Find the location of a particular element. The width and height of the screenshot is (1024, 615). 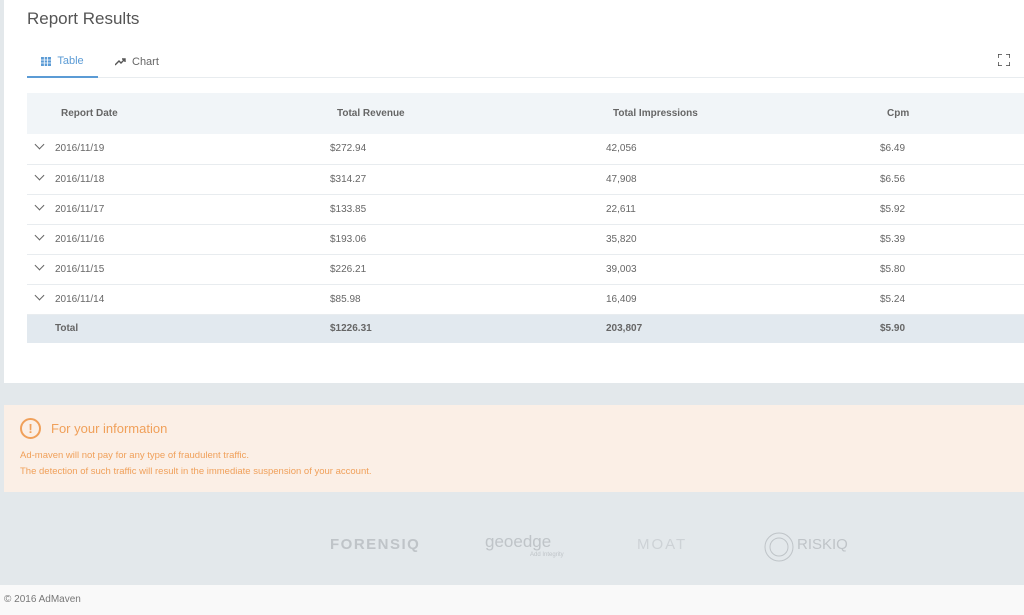

cell-text: 16,409 is located at coordinates (621, 299).